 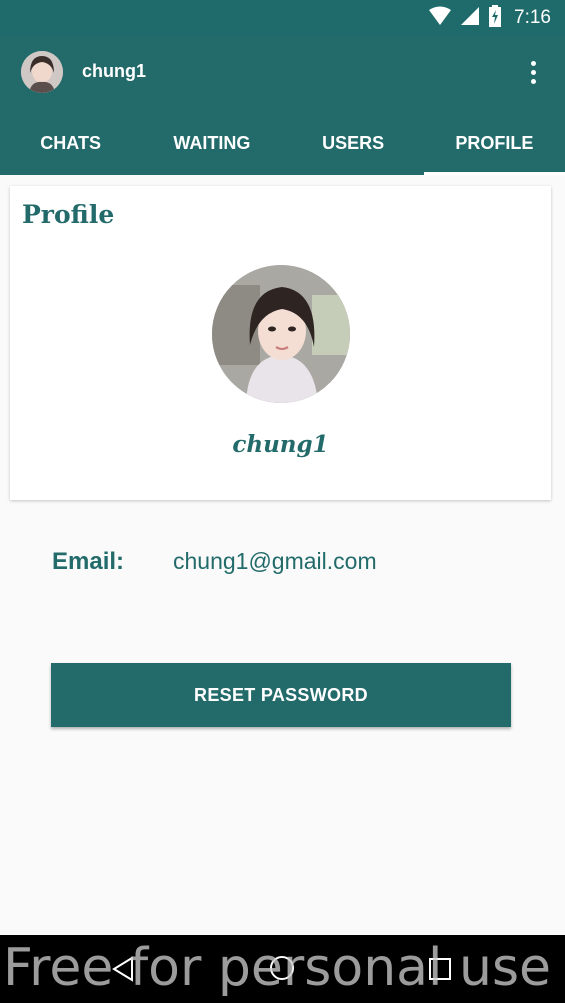 What do you see at coordinates (70, 141) in the screenshot?
I see `tab-chats: CHATS` at bounding box center [70, 141].